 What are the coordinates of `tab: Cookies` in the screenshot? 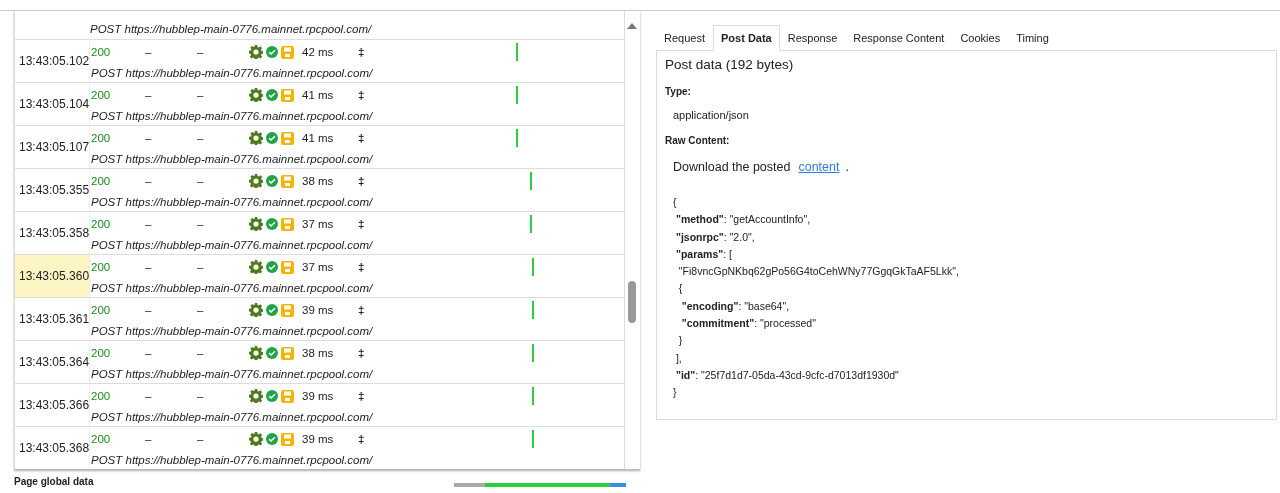 It's located at (980, 38).